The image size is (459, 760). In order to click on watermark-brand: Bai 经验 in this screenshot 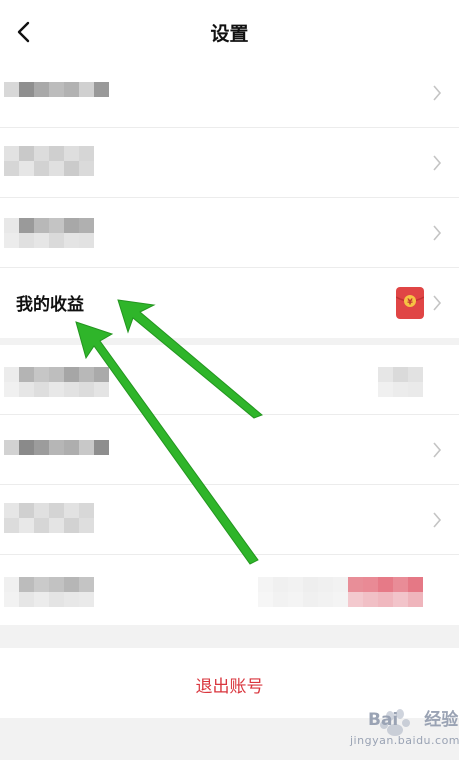, I will do `click(413, 720)`.